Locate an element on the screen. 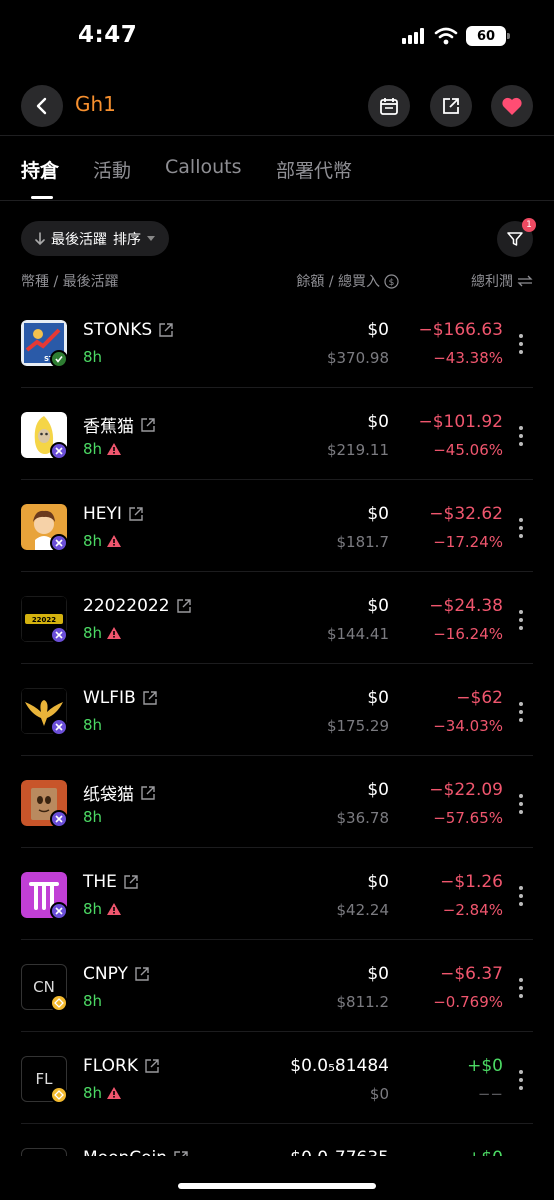  token-name-text: CNPY is located at coordinates (105, 974).